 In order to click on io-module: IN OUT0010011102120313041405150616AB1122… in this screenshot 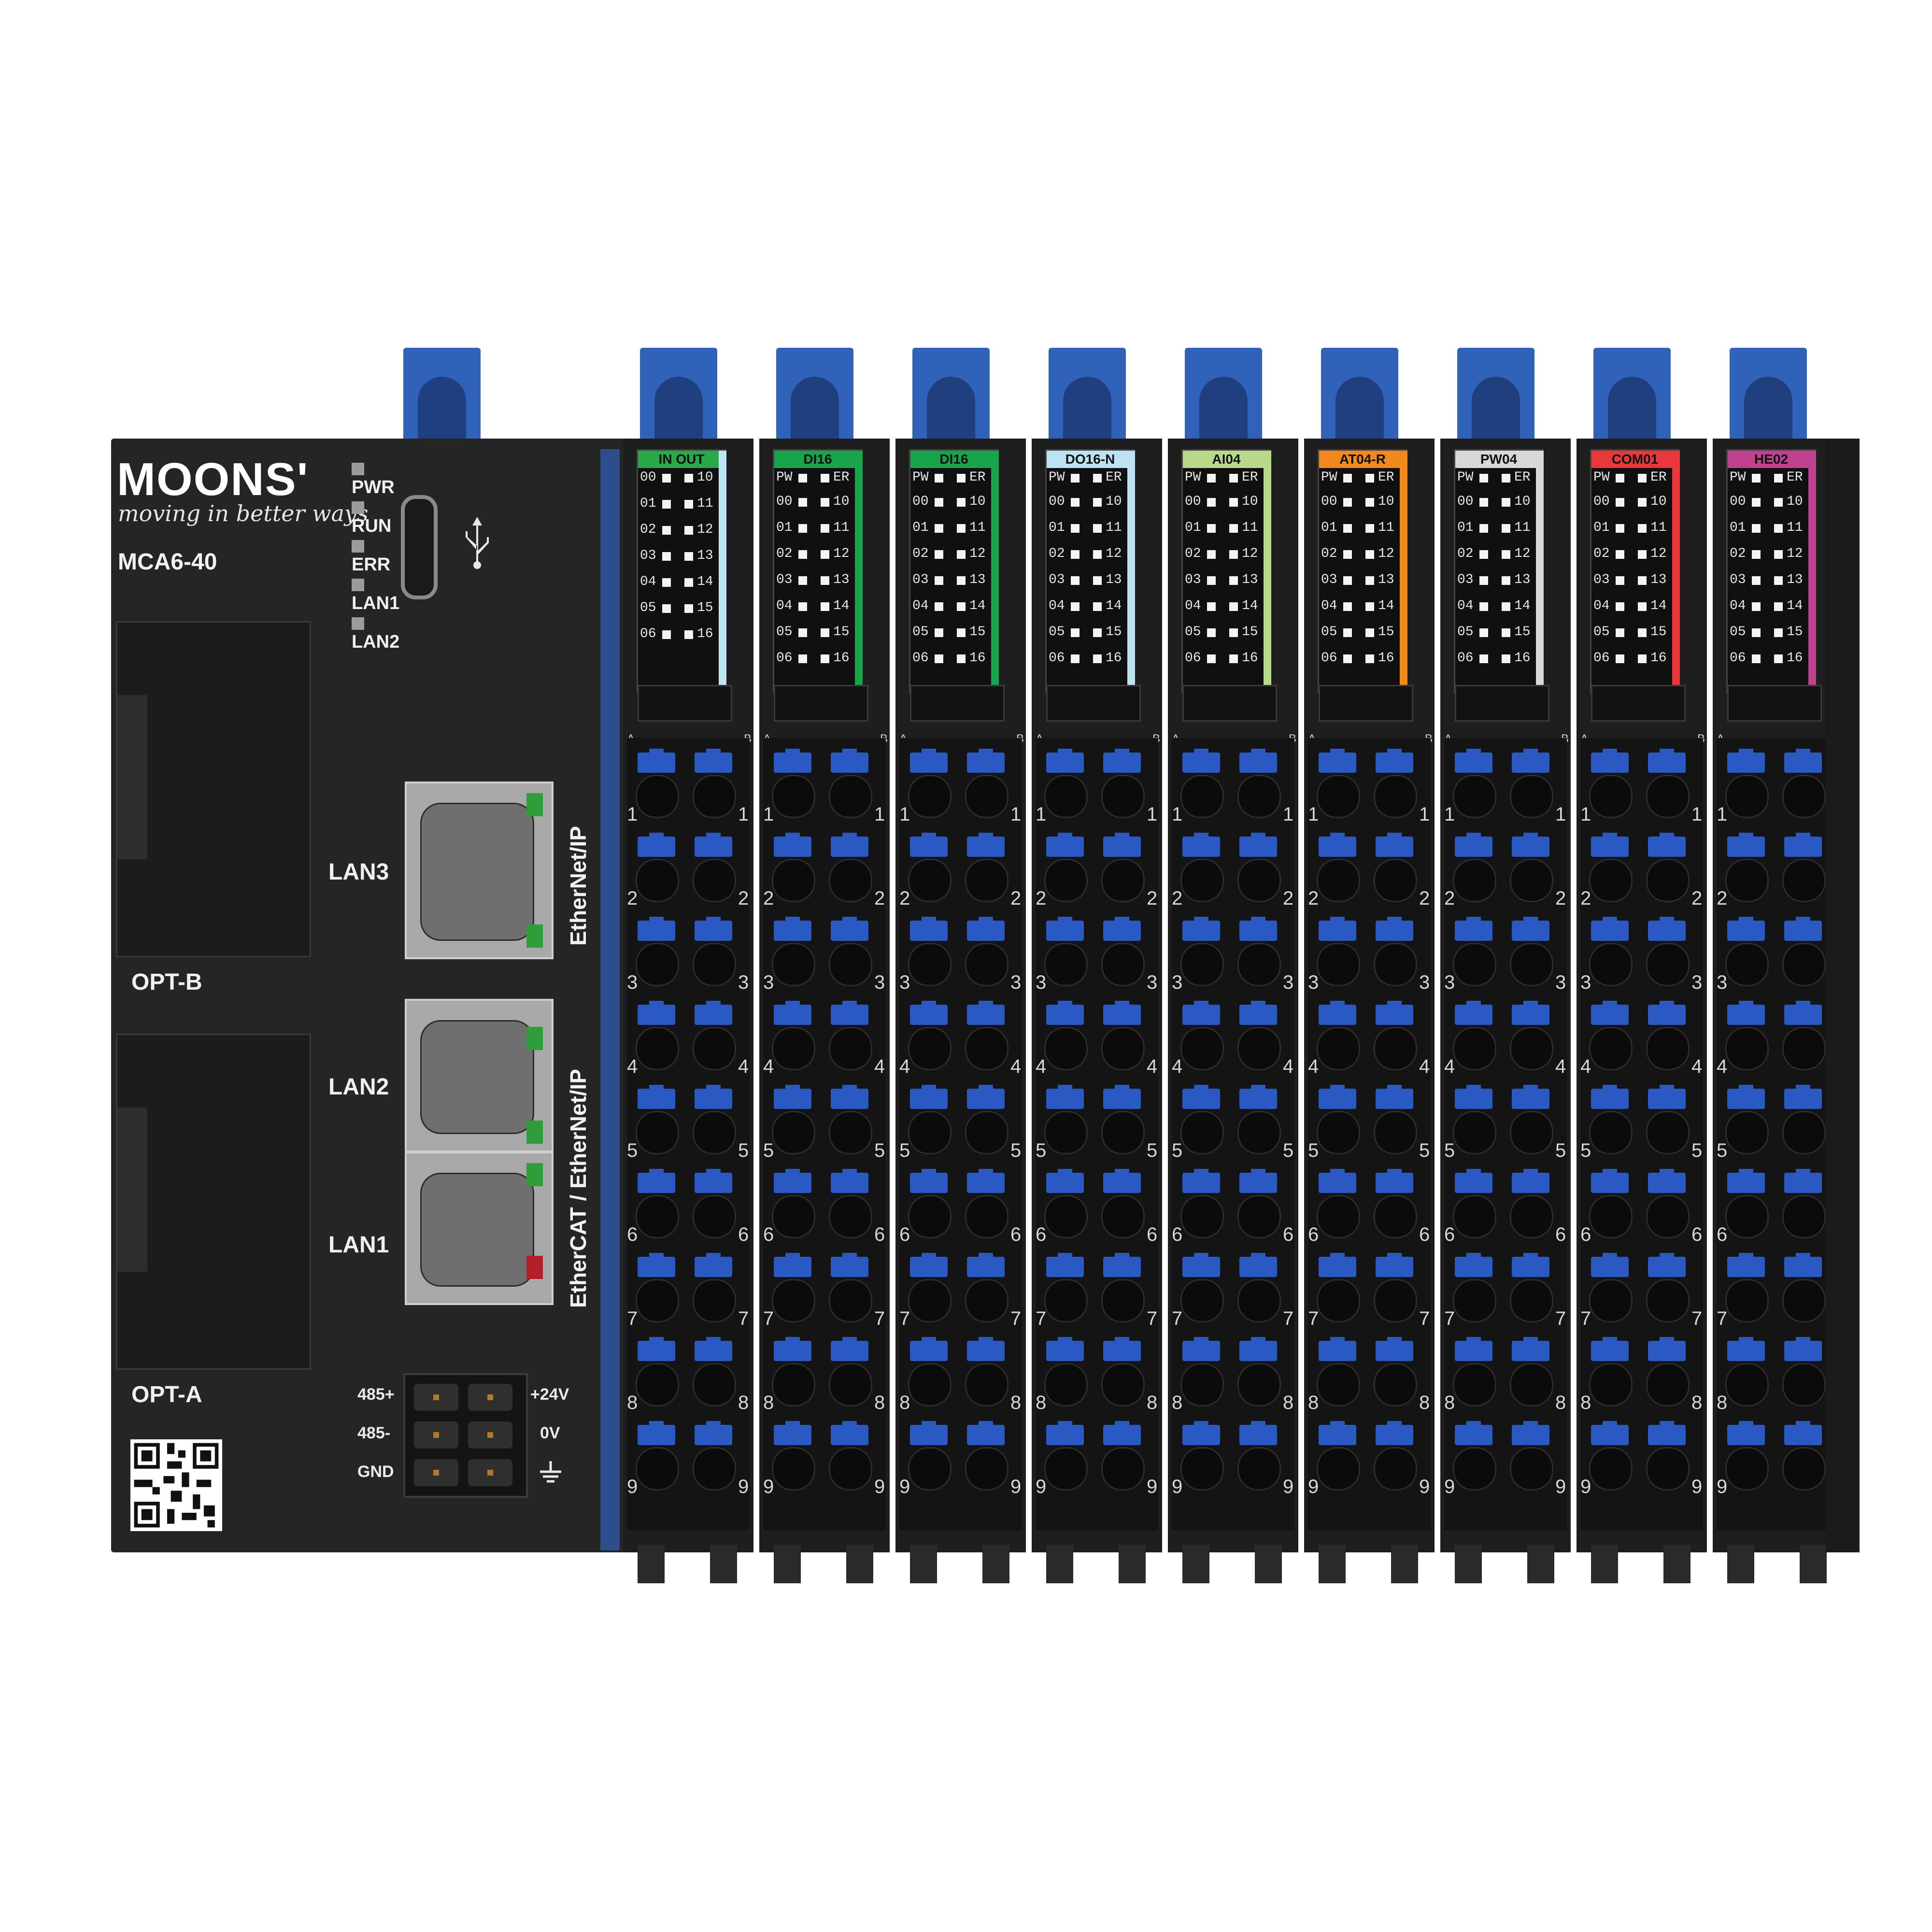, I will do `click(688, 1011)`.